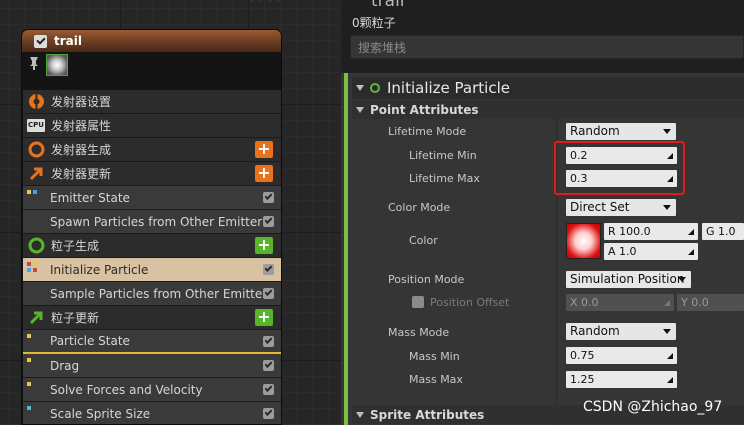  I want to click on stack-search-input: 搜索堆栈, so click(547, 47).